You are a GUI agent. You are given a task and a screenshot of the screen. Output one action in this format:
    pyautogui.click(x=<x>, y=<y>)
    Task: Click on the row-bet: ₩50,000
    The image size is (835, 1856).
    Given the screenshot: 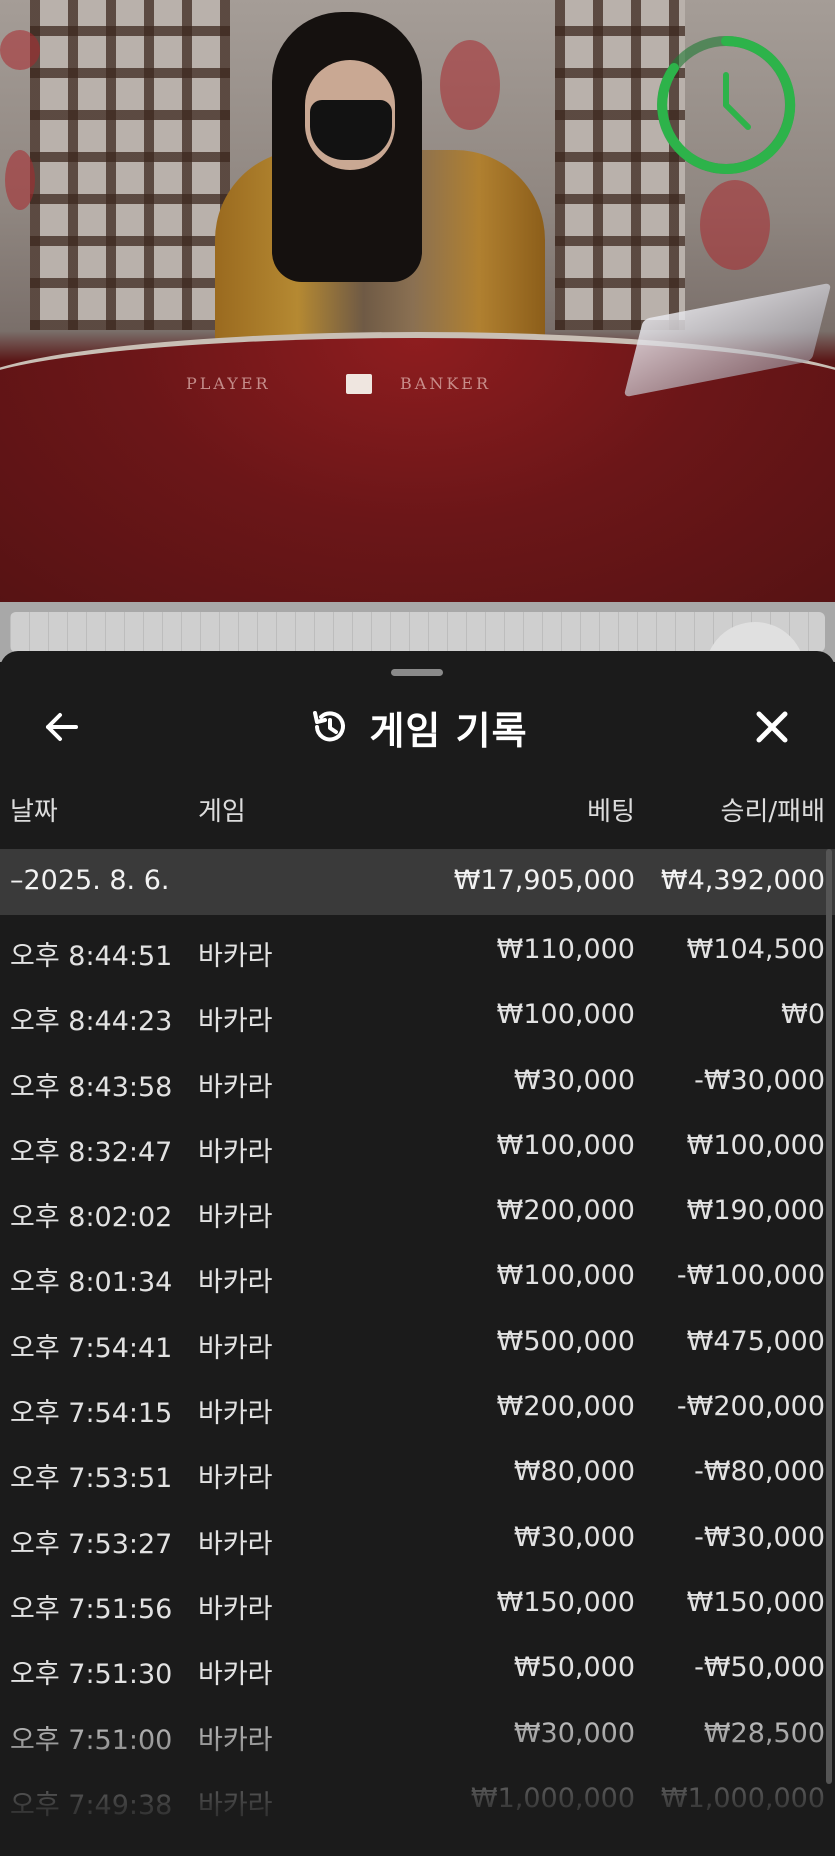 What is the action you would take?
    pyautogui.click(x=574, y=1668)
    